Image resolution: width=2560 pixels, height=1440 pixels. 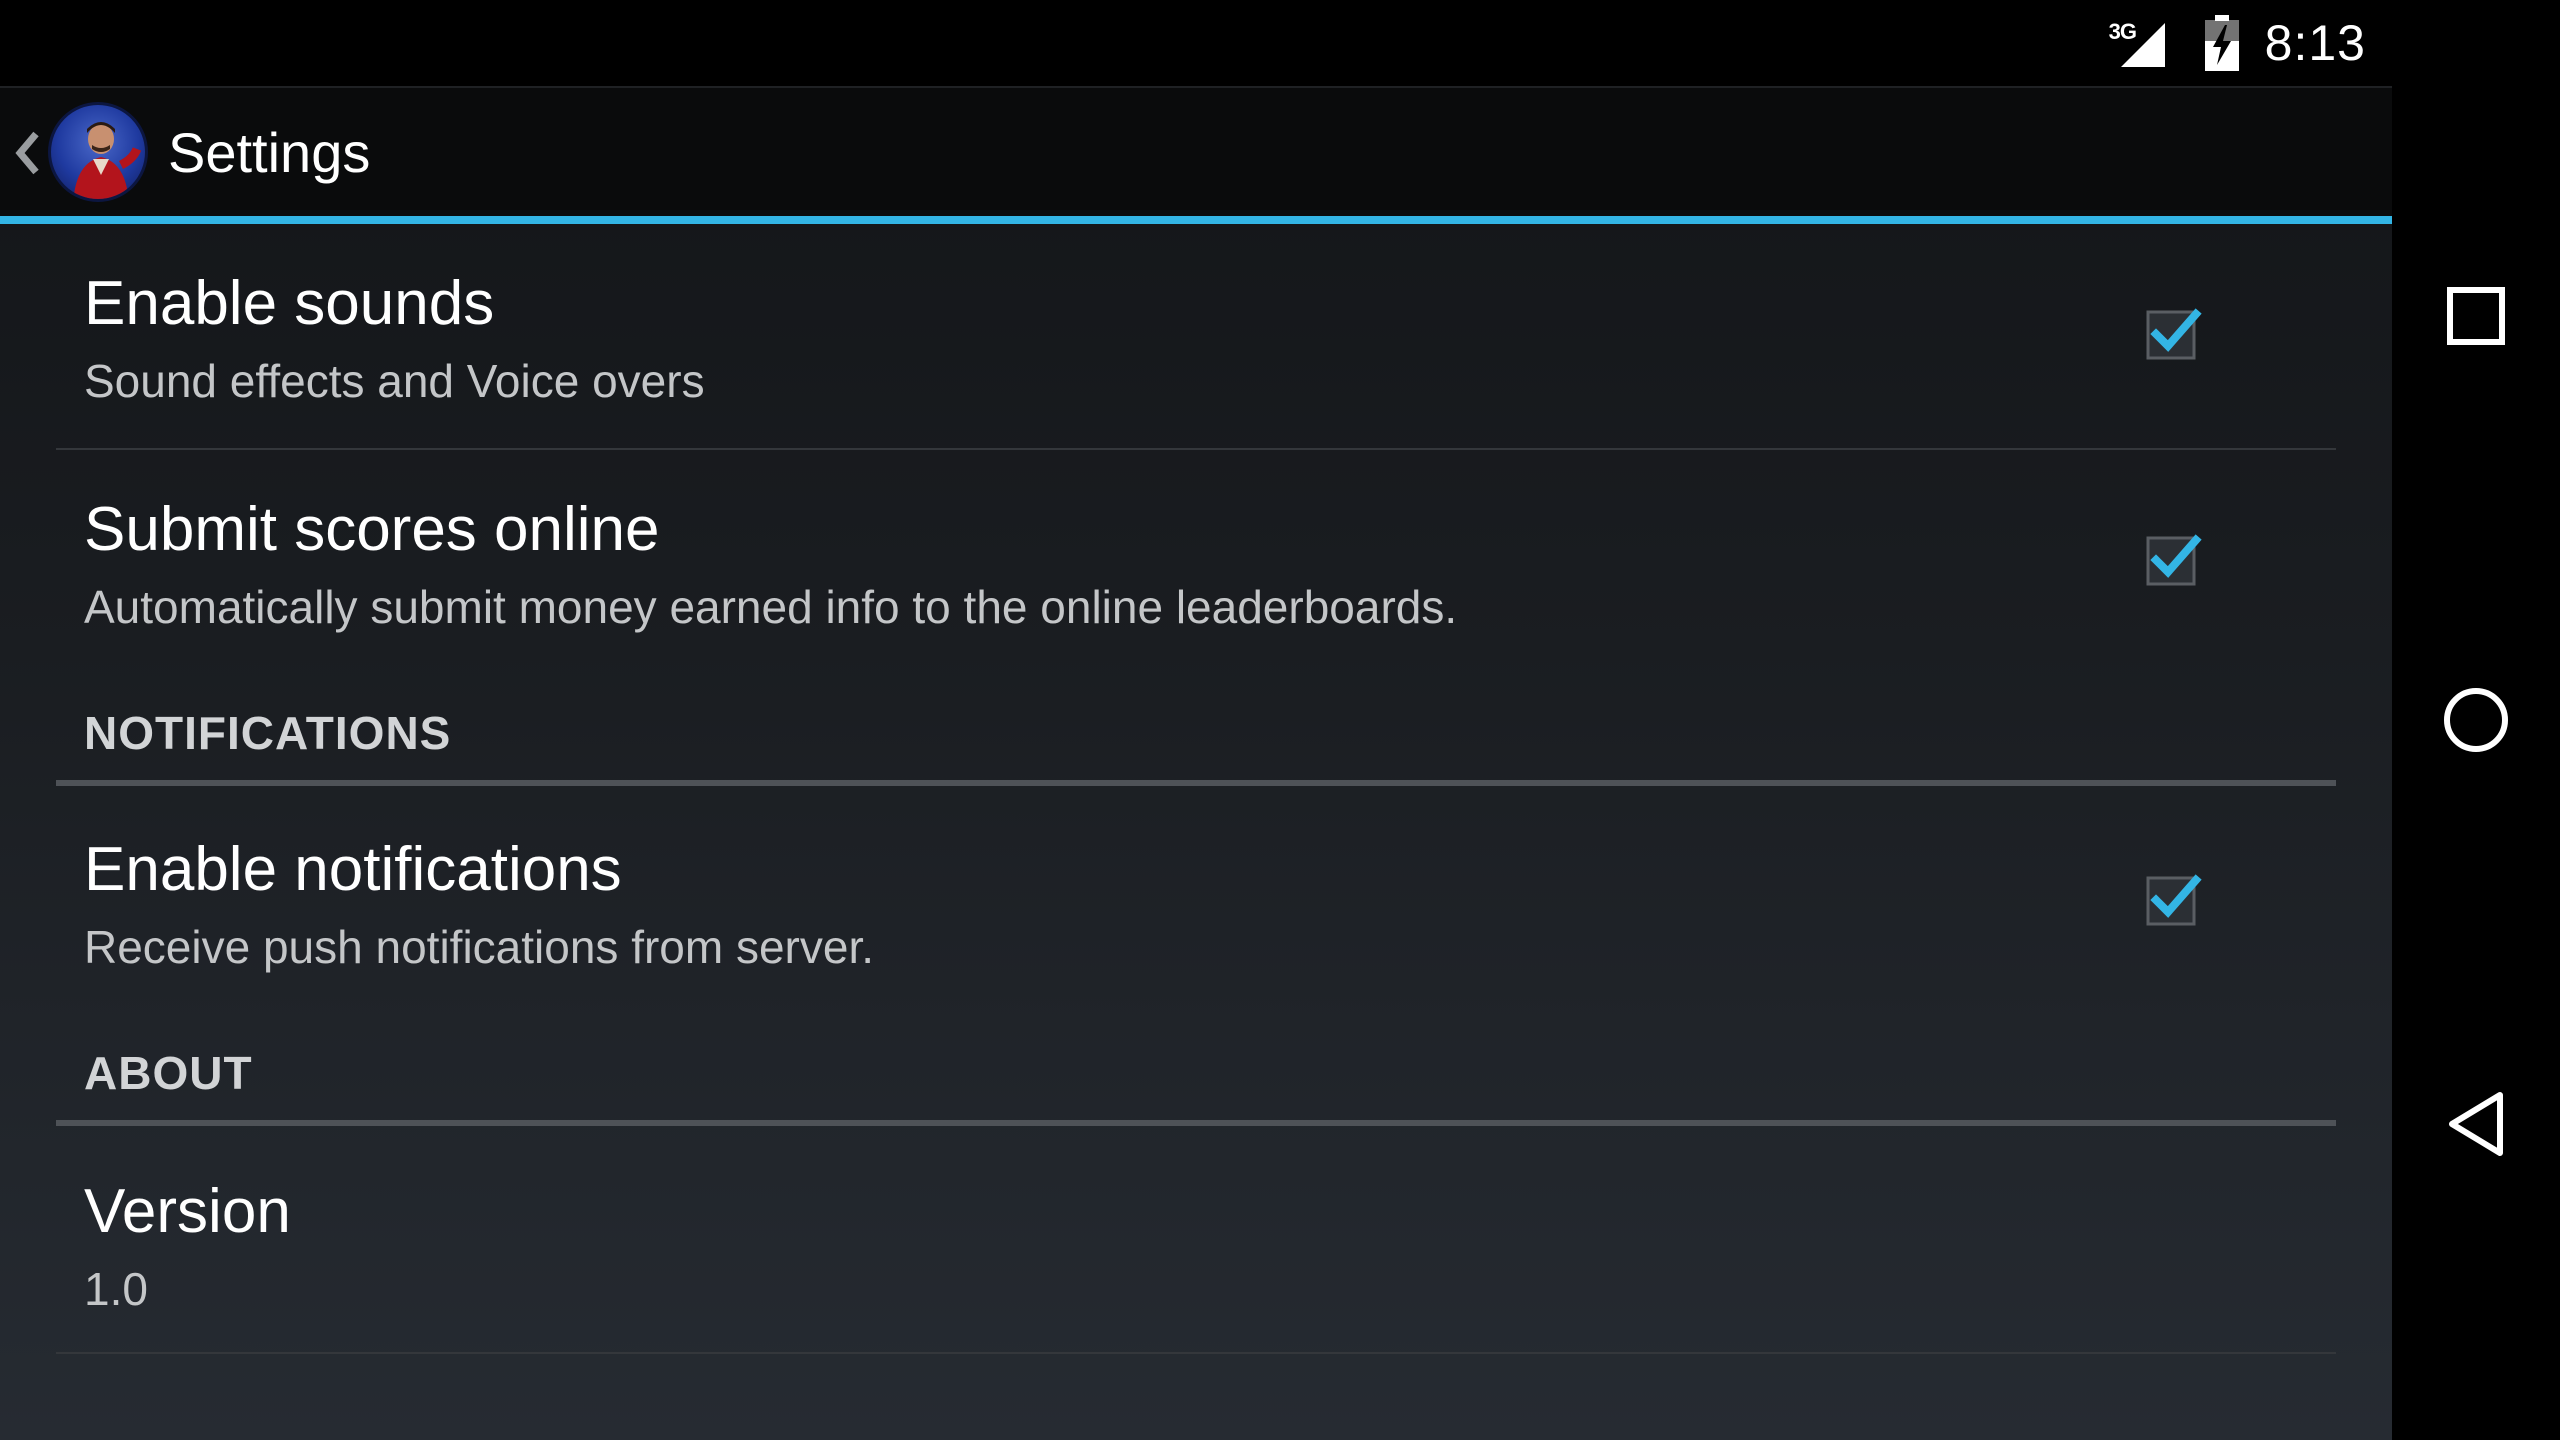 What do you see at coordinates (187, 1211) in the screenshot?
I see `pref-title: Version` at bounding box center [187, 1211].